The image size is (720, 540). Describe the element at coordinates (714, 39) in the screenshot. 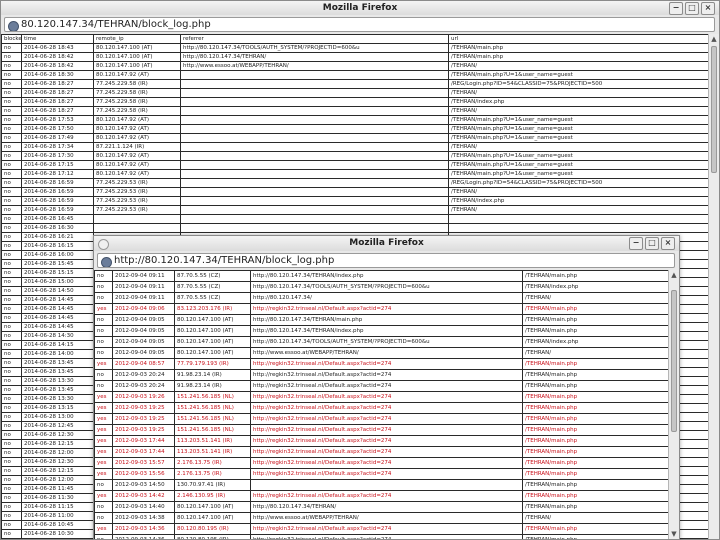

I see `back-scroll-up-arrow-icon: ▲` at that location.